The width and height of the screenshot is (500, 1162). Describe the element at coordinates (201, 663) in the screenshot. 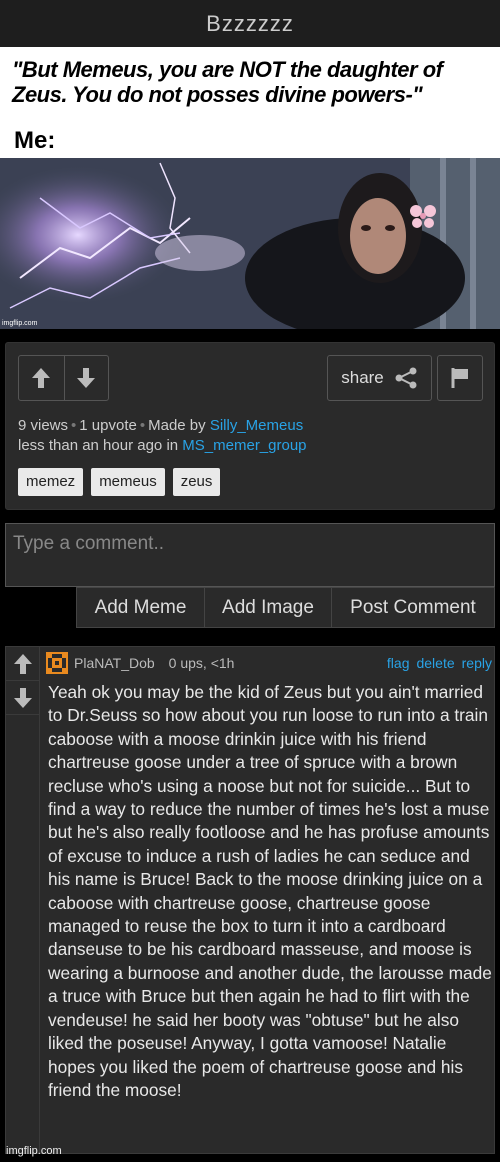

I see `comment-stats: 0 ups, <1h` at that location.